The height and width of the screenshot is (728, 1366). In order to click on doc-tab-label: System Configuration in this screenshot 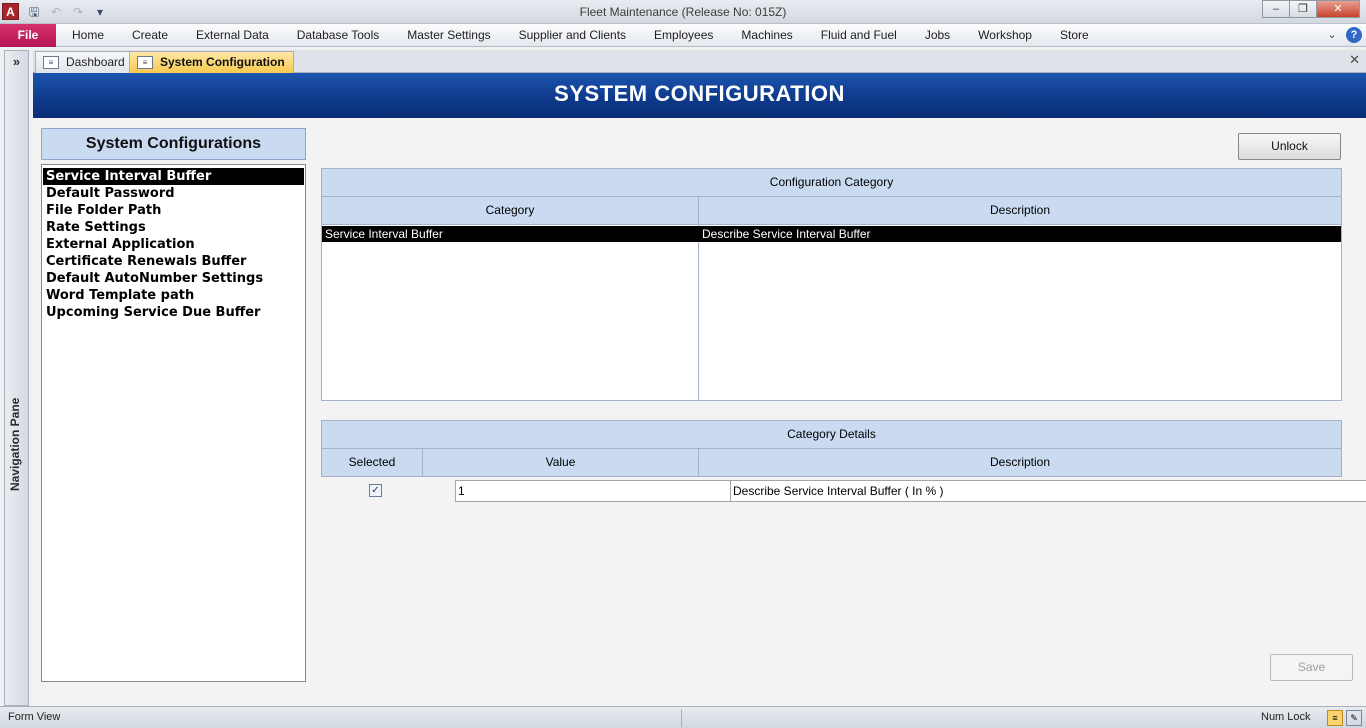, I will do `click(222, 62)`.